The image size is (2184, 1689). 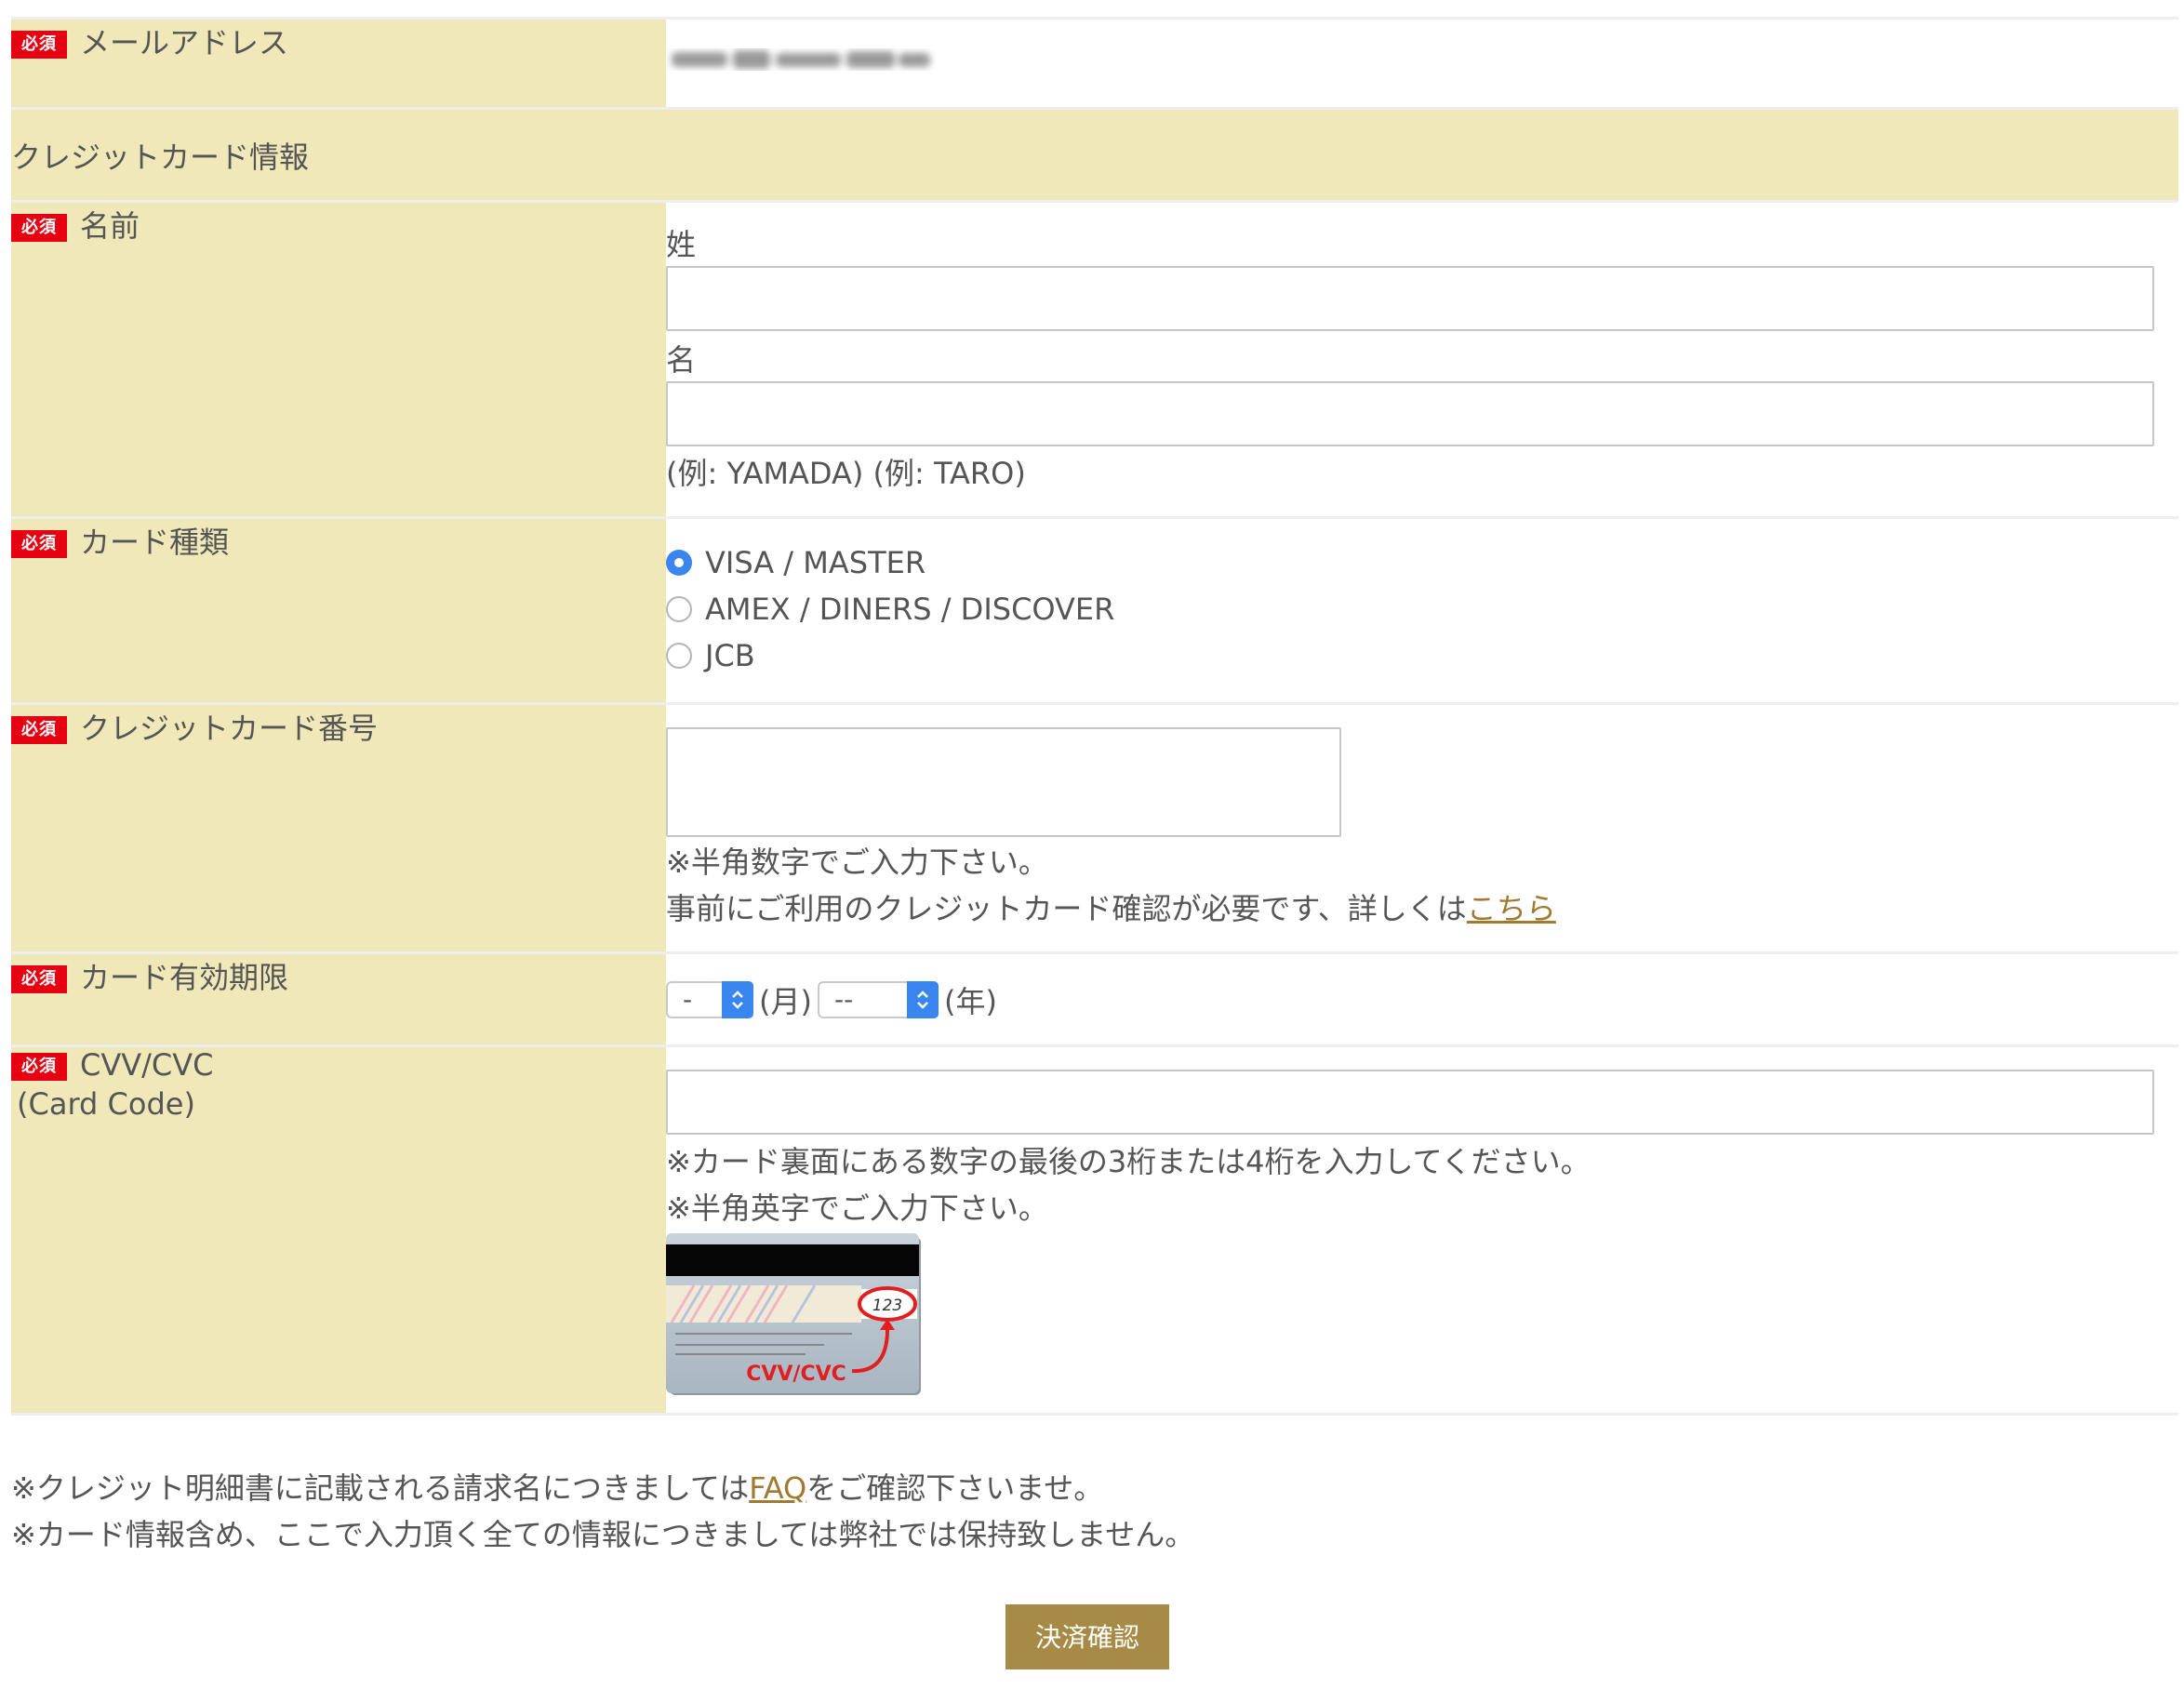 I want to click on expiry-month-unit: (月), so click(x=785, y=1001).